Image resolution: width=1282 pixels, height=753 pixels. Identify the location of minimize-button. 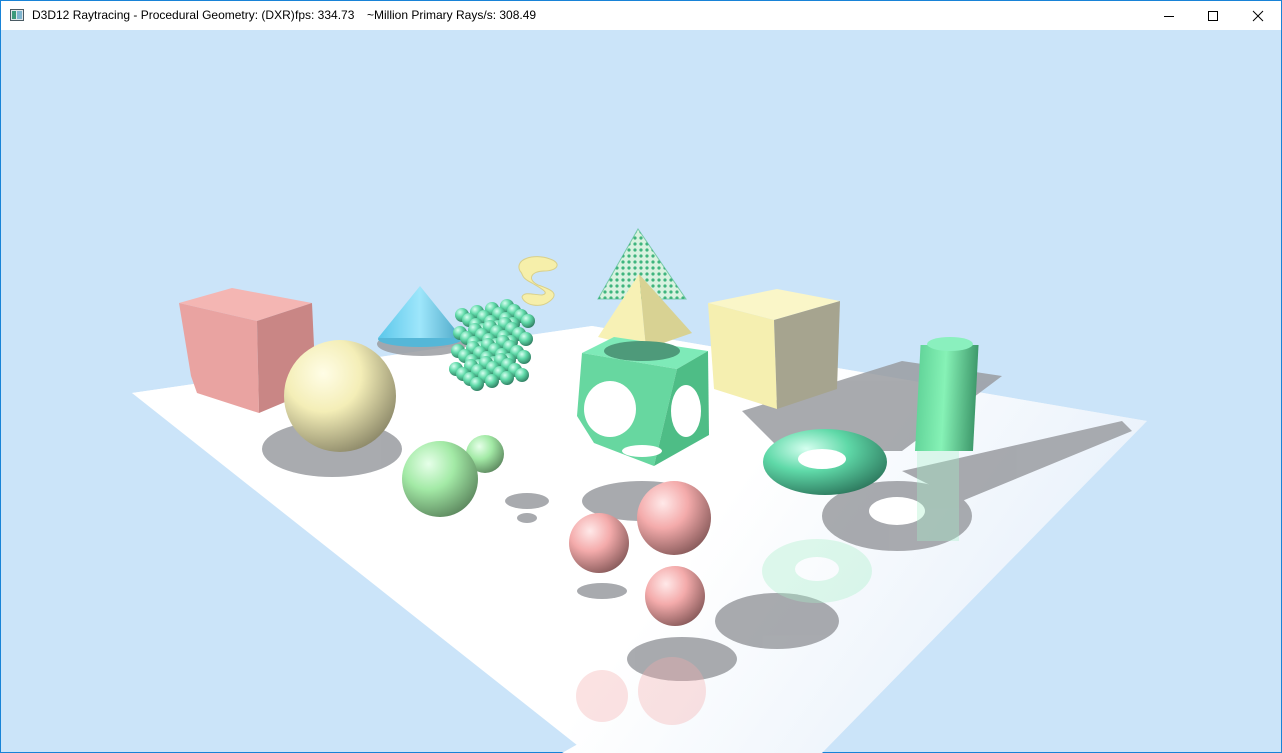
(1169, 15).